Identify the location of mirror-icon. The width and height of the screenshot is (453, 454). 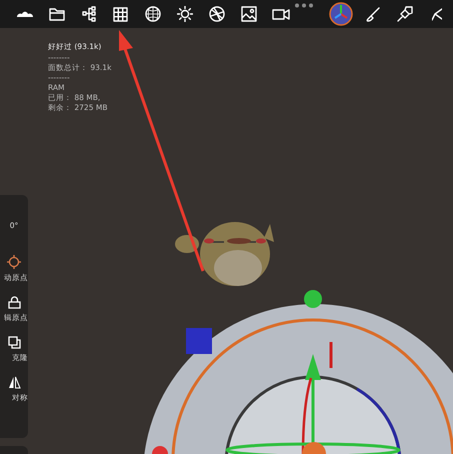
(14, 382).